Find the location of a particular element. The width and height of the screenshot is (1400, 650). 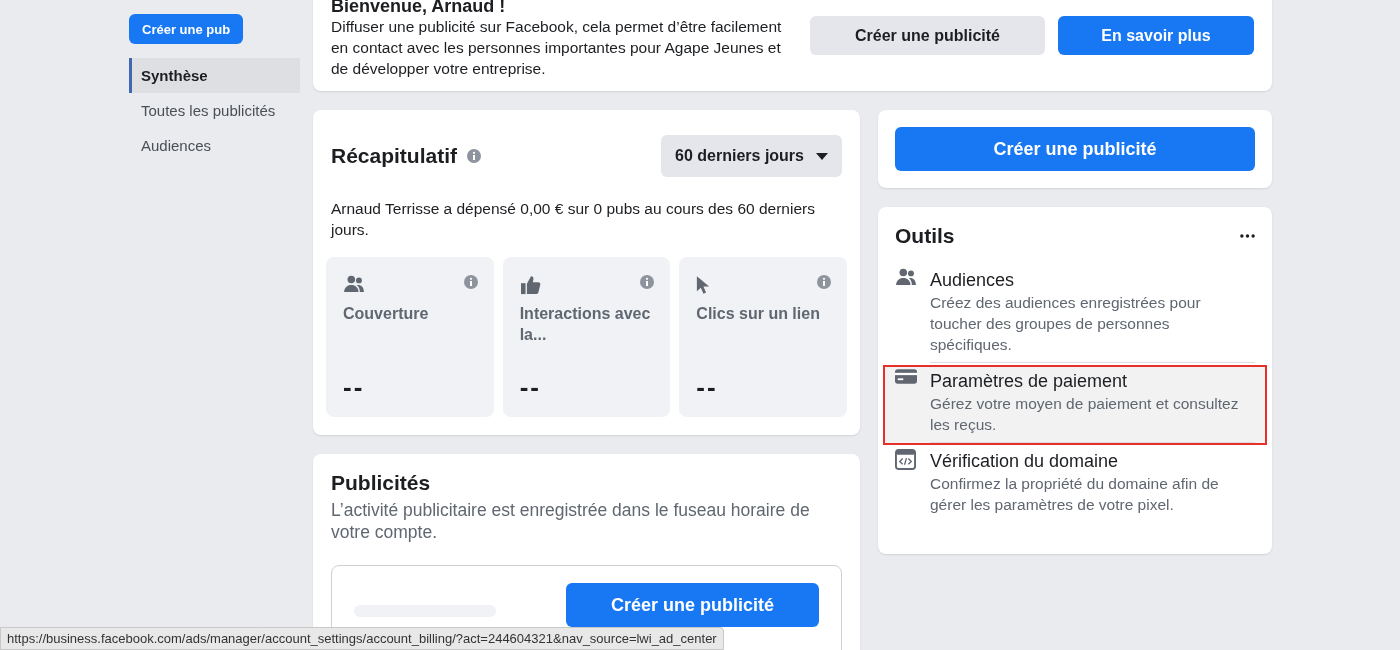

metric-label: Clics sur un lien is located at coordinates (758, 314).